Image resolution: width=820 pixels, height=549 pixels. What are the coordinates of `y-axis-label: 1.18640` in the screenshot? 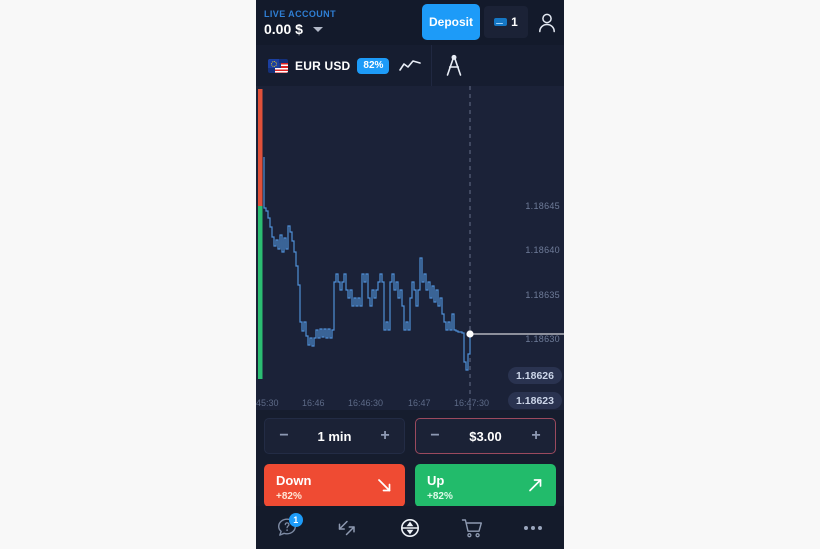 It's located at (542, 250).